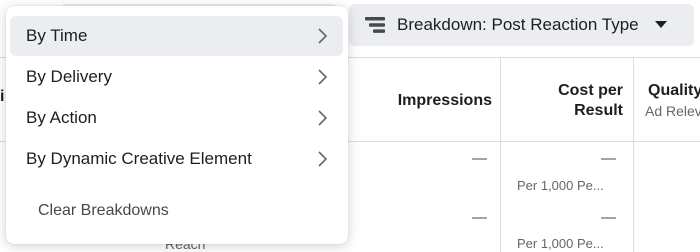  Describe the element at coordinates (2, 97) in the screenshot. I see `column-header-partial: i` at that location.